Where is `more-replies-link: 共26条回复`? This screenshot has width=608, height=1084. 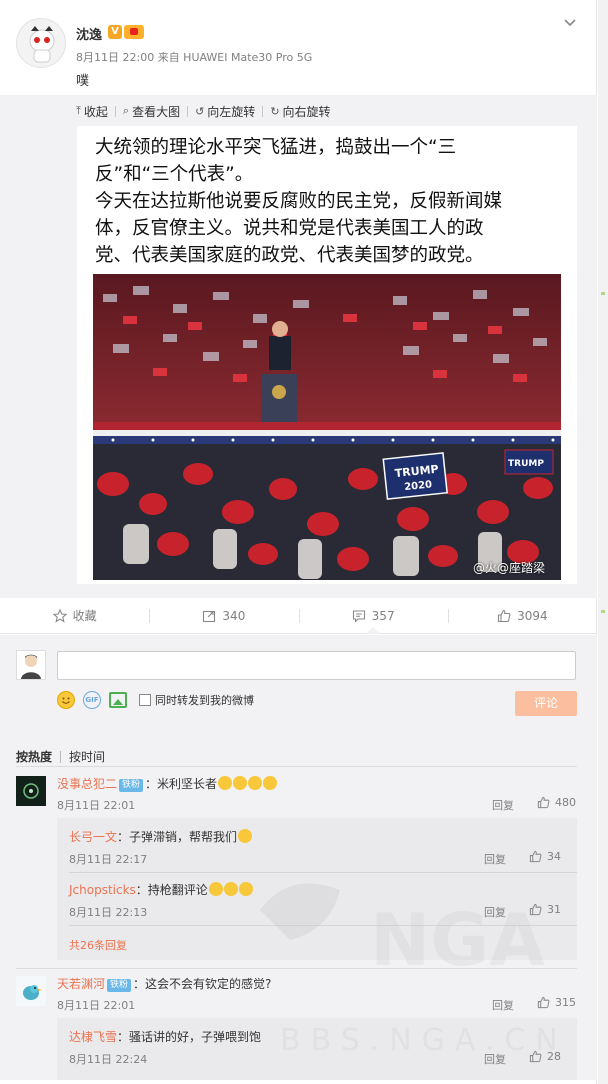 more-replies-link: 共26条回复 is located at coordinates (98, 945).